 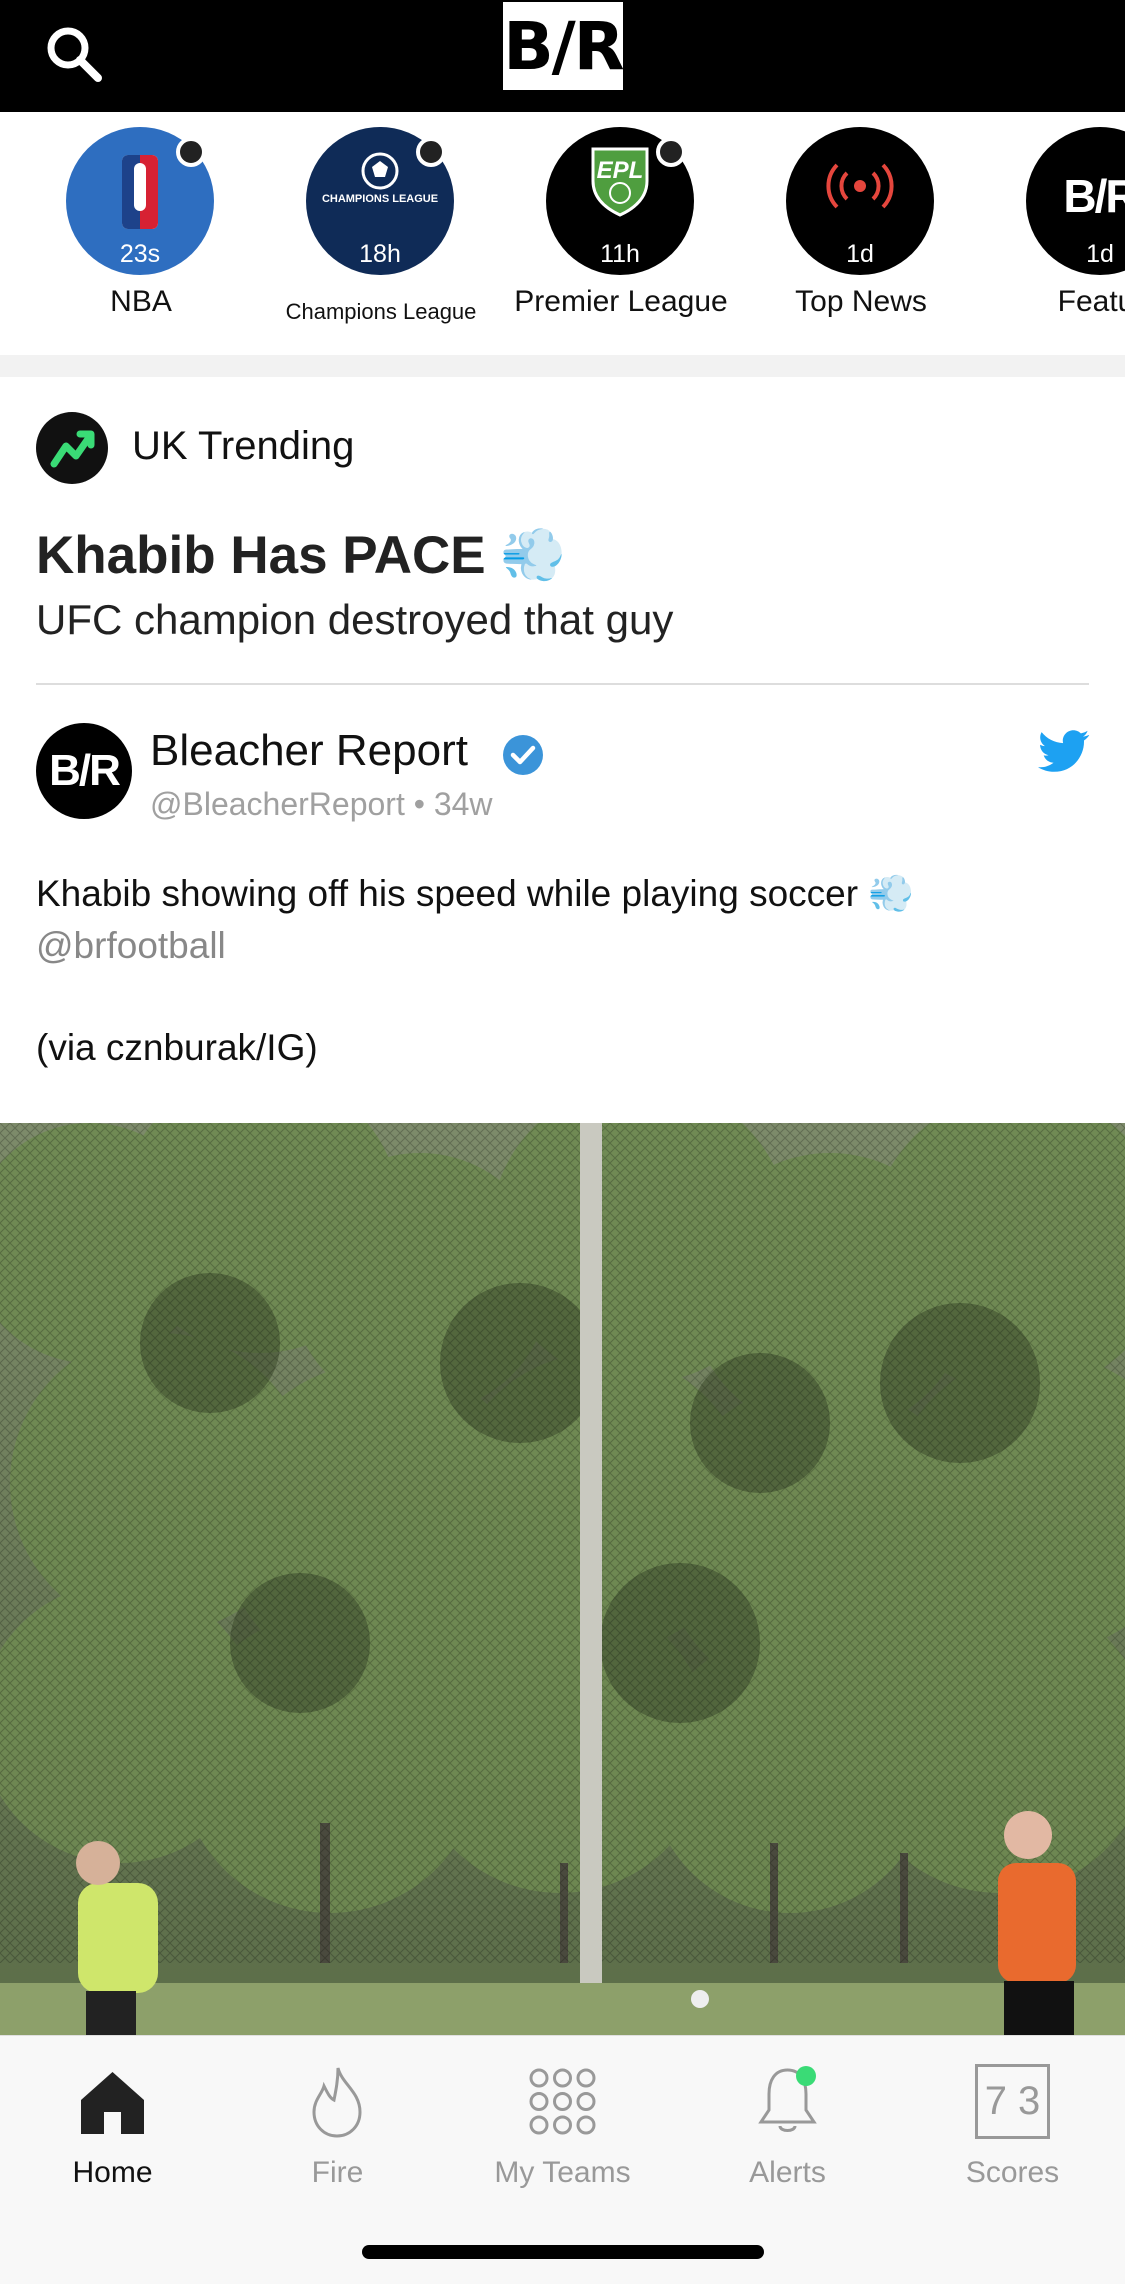 What do you see at coordinates (301, 555) in the screenshot?
I see `post-headline: Khabib Has PACE 💨` at bounding box center [301, 555].